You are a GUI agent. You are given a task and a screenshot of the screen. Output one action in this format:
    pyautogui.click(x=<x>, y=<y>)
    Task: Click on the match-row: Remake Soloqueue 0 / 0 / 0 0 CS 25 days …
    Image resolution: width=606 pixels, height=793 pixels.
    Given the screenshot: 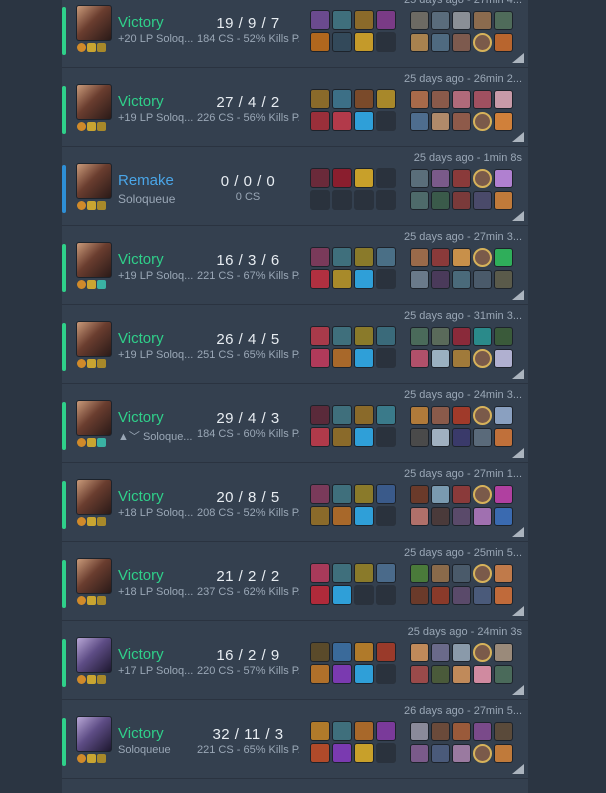 What is the action you would take?
    pyautogui.click(x=295, y=186)
    